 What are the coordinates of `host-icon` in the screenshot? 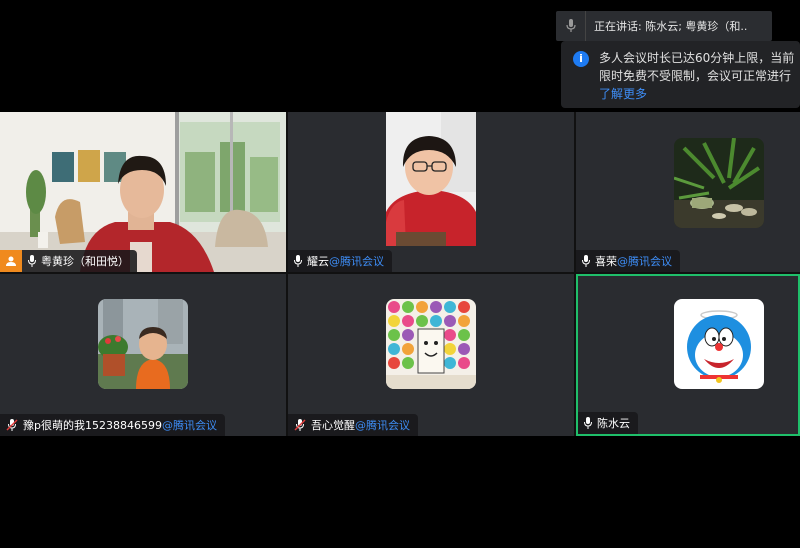 It's located at (11, 261).